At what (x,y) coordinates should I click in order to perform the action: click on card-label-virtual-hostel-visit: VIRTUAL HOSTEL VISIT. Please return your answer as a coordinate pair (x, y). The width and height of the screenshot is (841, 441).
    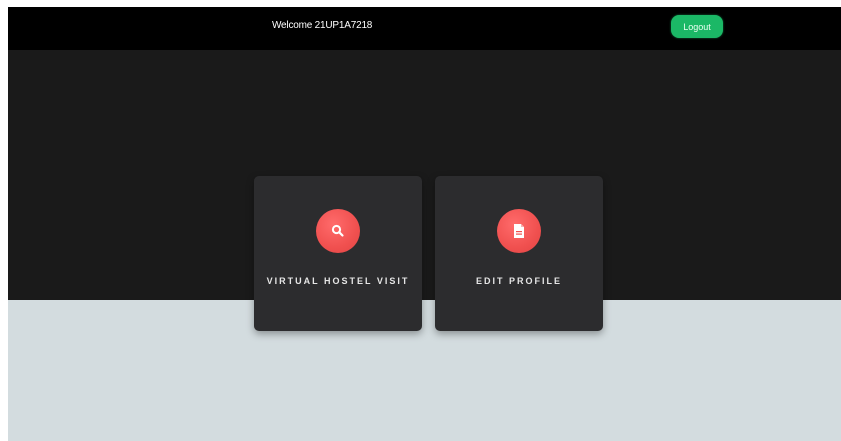
    Looking at the image, I should click on (338, 281).